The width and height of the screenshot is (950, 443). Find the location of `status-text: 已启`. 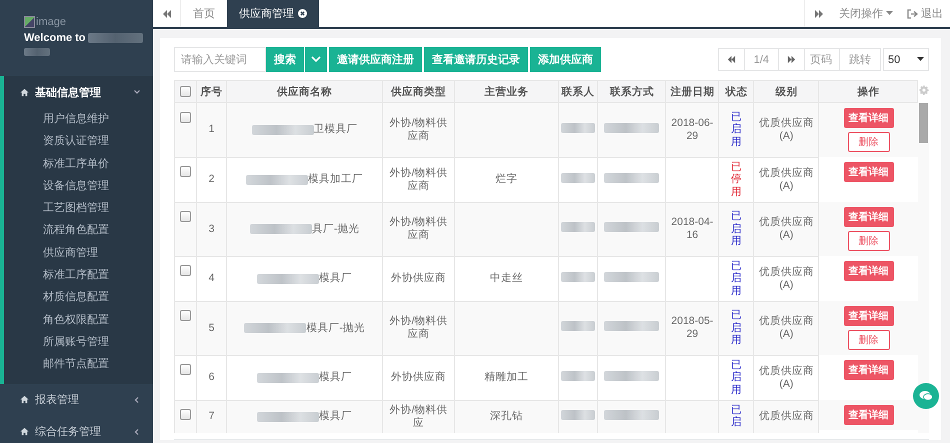

status-text: 已启 is located at coordinates (736, 416).